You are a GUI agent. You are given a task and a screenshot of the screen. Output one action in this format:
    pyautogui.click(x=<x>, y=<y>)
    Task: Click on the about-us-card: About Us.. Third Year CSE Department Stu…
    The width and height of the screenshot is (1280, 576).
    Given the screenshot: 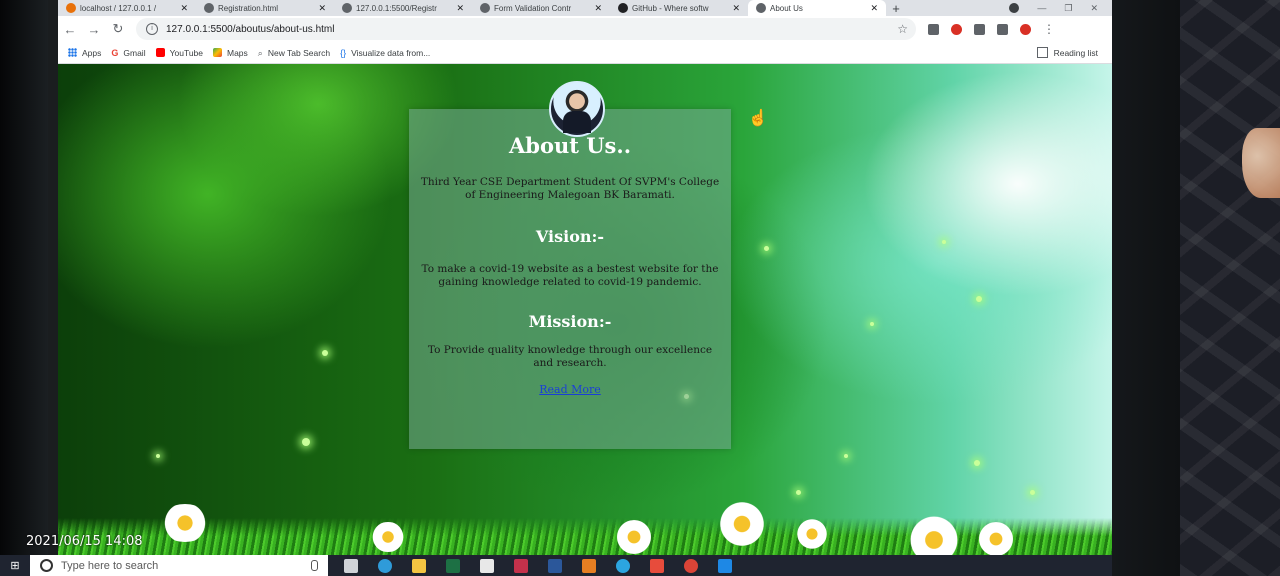 What is the action you would take?
    pyautogui.click(x=570, y=279)
    